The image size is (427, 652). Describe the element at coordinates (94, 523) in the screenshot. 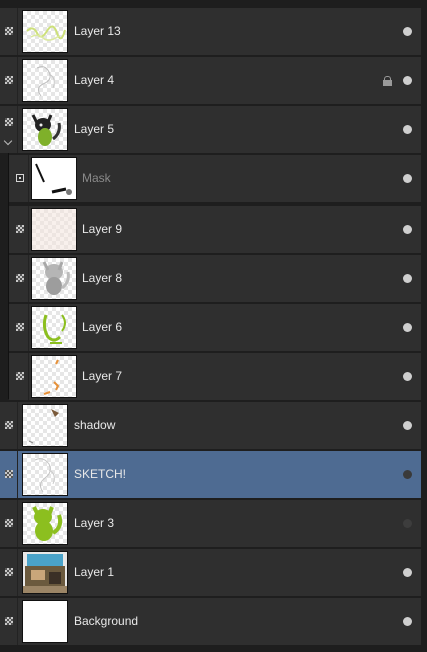

I see `layer-name: Layer 3` at that location.